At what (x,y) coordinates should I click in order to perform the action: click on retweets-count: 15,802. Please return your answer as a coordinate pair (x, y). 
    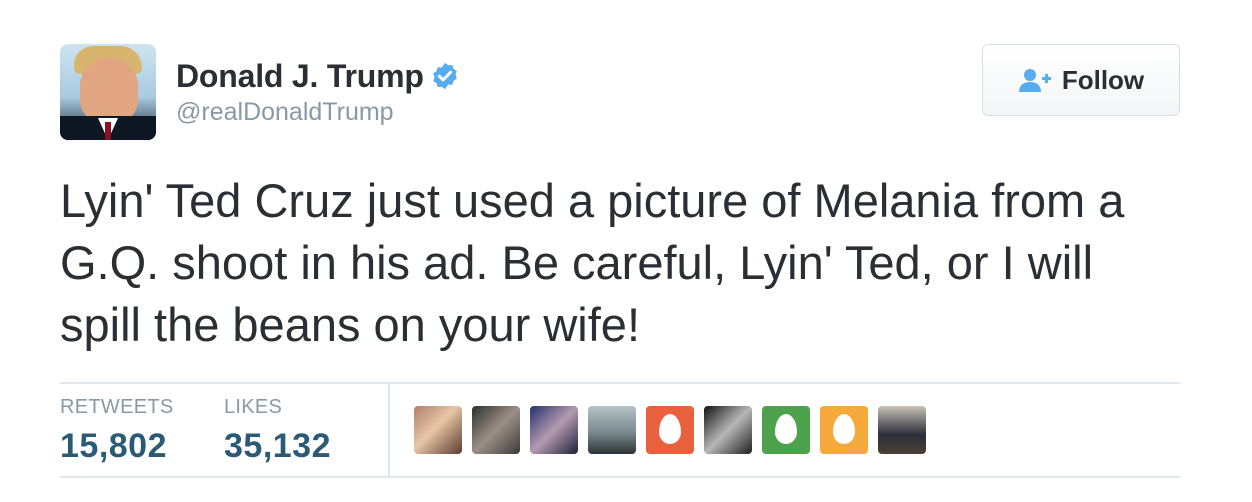
    Looking at the image, I should click on (113, 446).